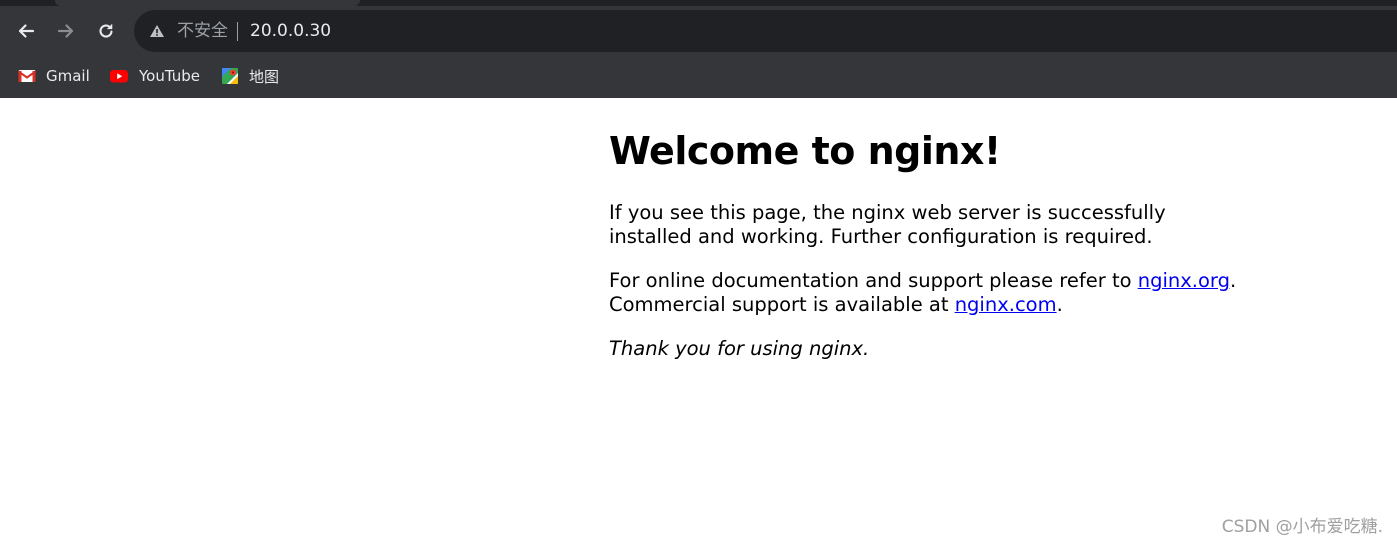 This screenshot has height=545, width=1397. I want to click on bookmarks-bar: Gmail YouTube 地图, so click(698, 76).